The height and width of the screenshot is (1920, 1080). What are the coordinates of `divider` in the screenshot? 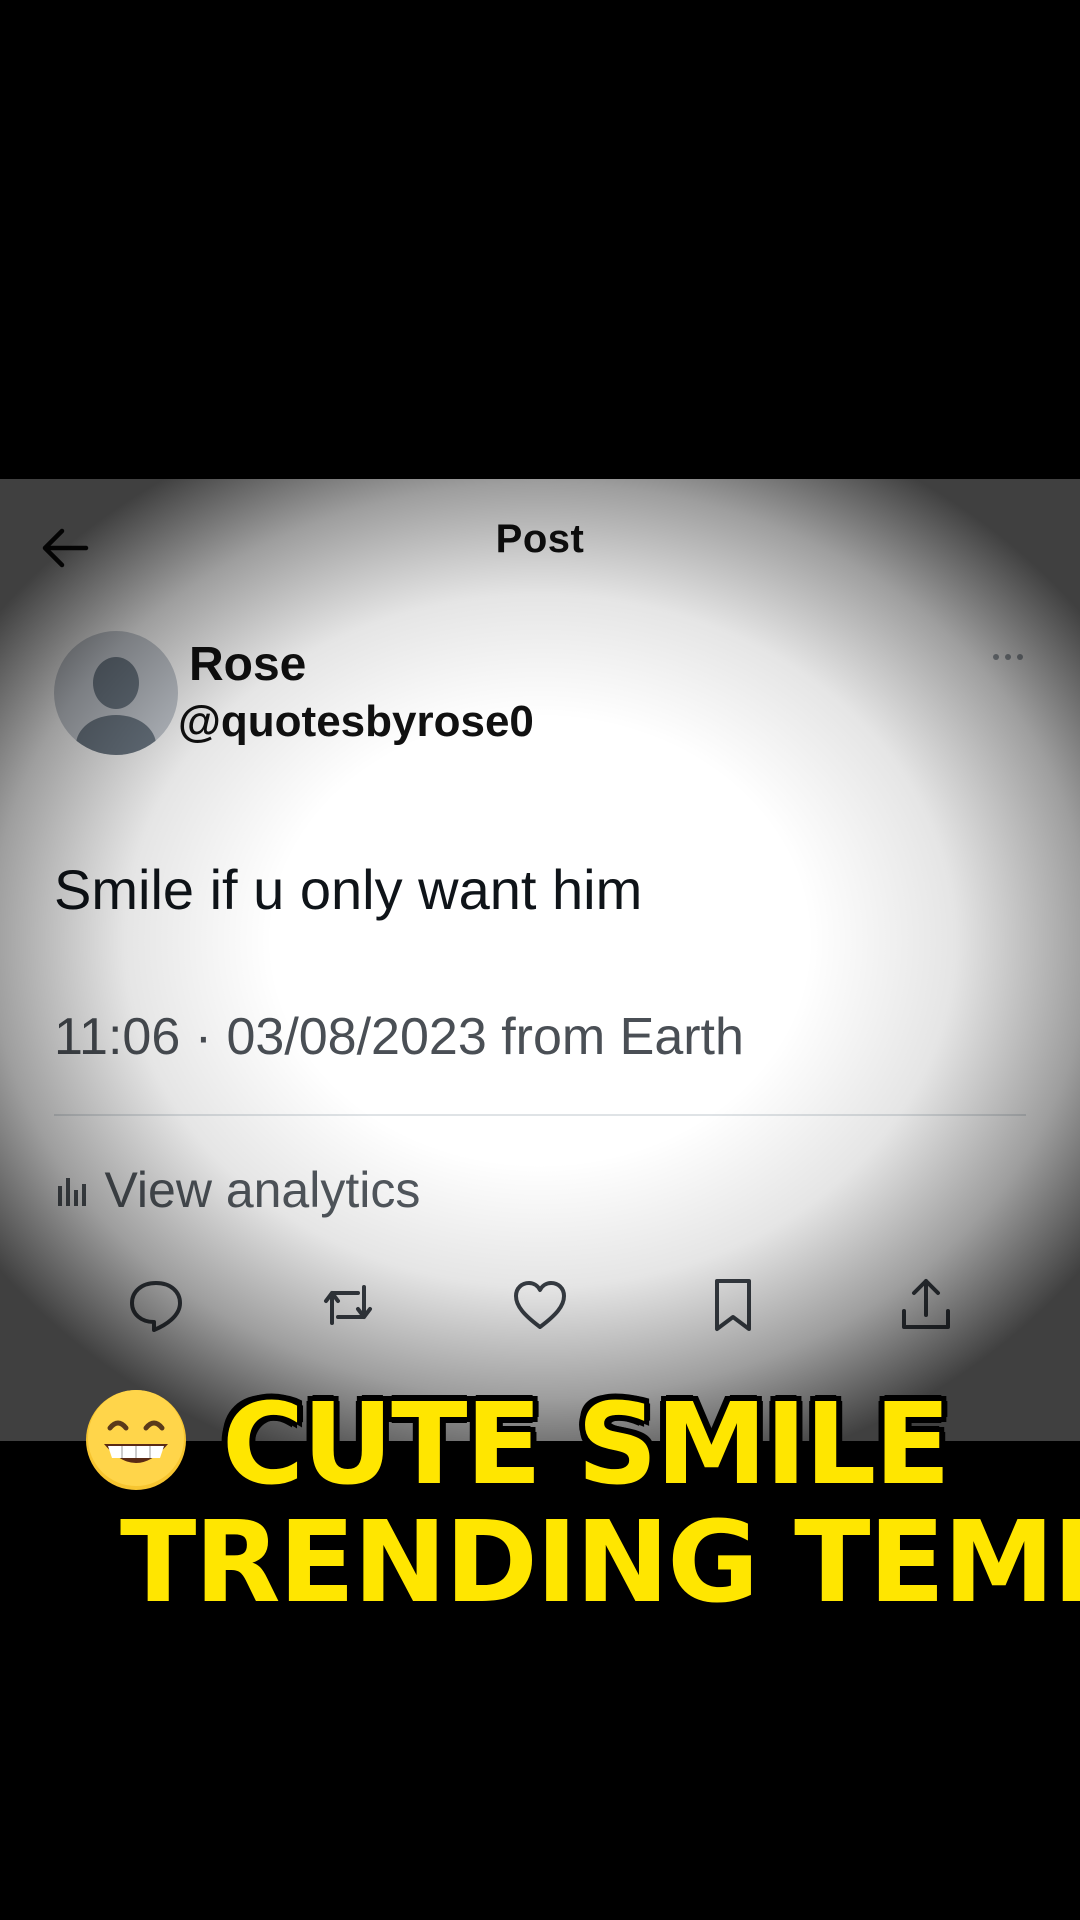 It's located at (540, 1115).